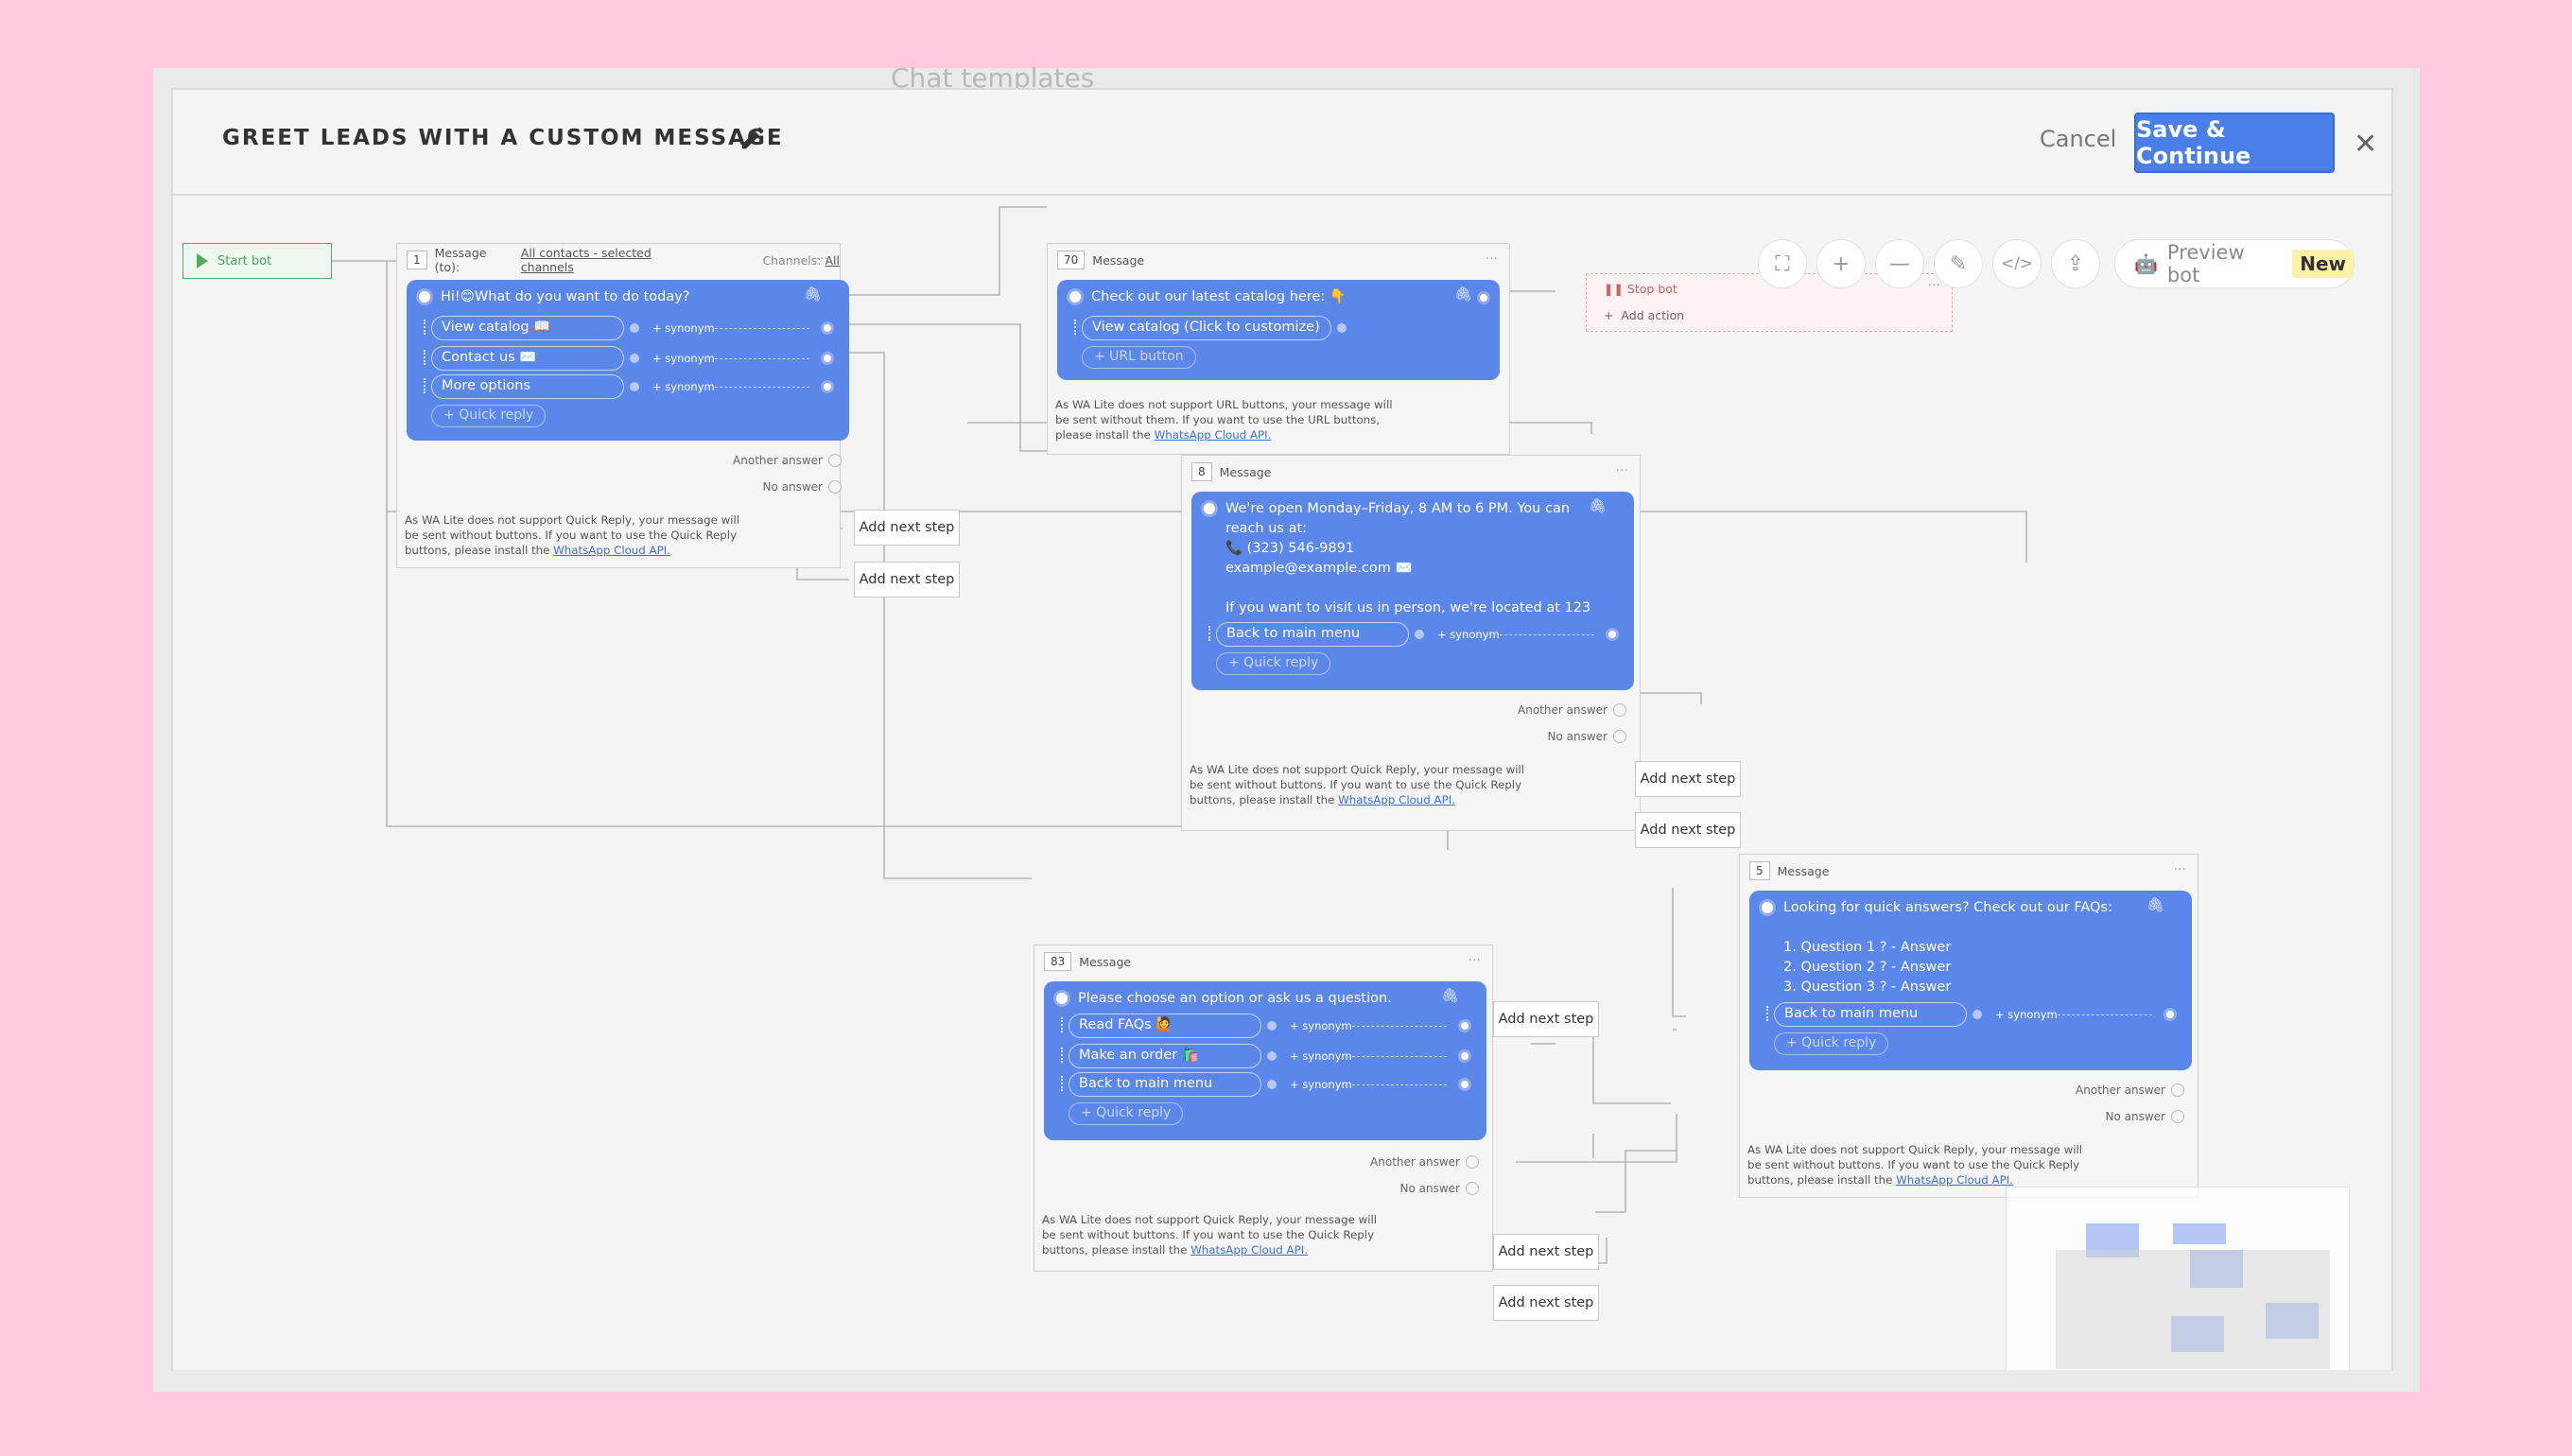  What do you see at coordinates (2193, 1309) in the screenshot?
I see `minimap-viewport` at bounding box center [2193, 1309].